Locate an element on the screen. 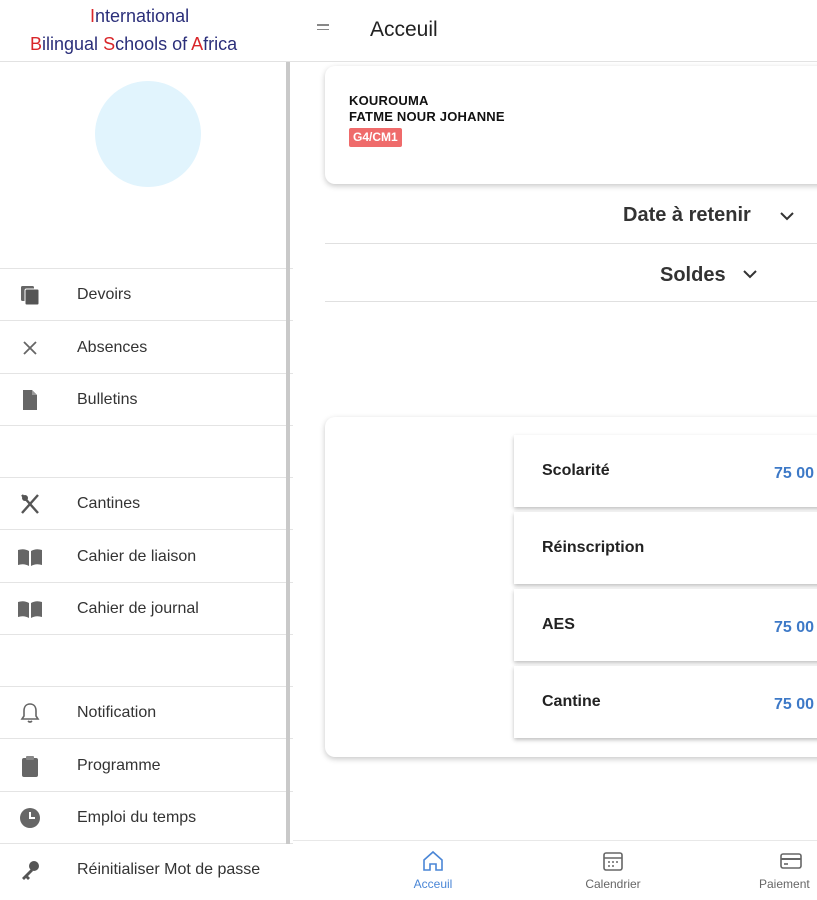 The image size is (817, 900). sidebar-item-cantines: Cantines is located at coordinates (146, 504).